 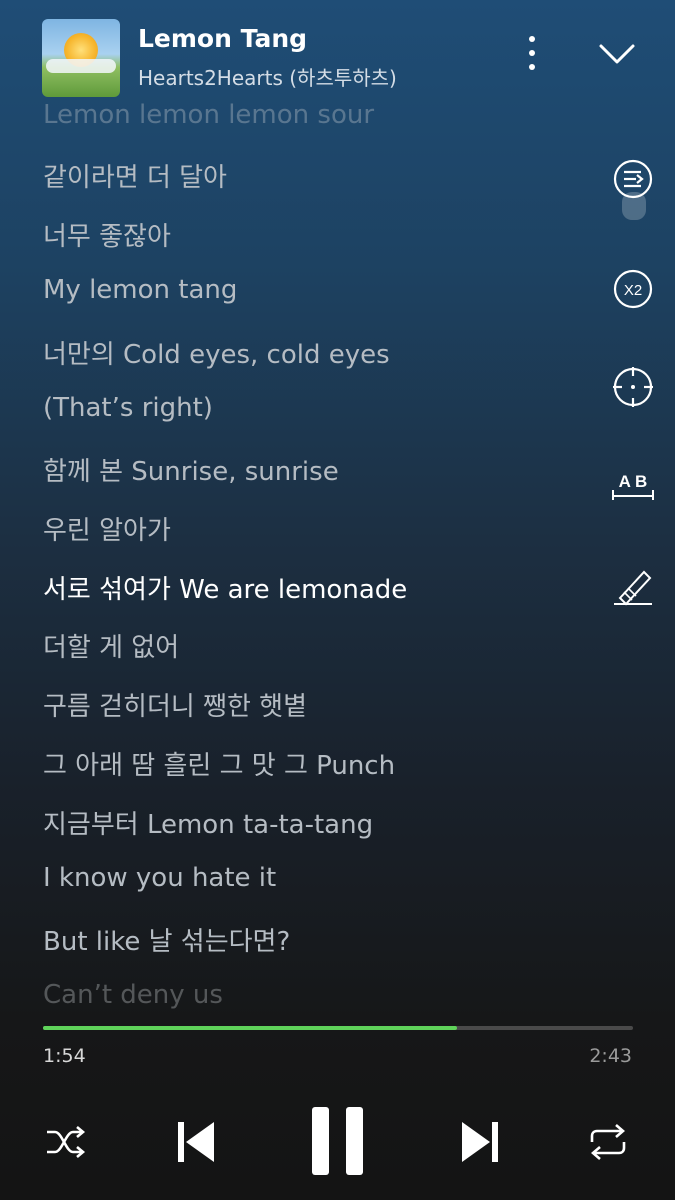 I want to click on translate-icon: A B, so click(x=633, y=486).